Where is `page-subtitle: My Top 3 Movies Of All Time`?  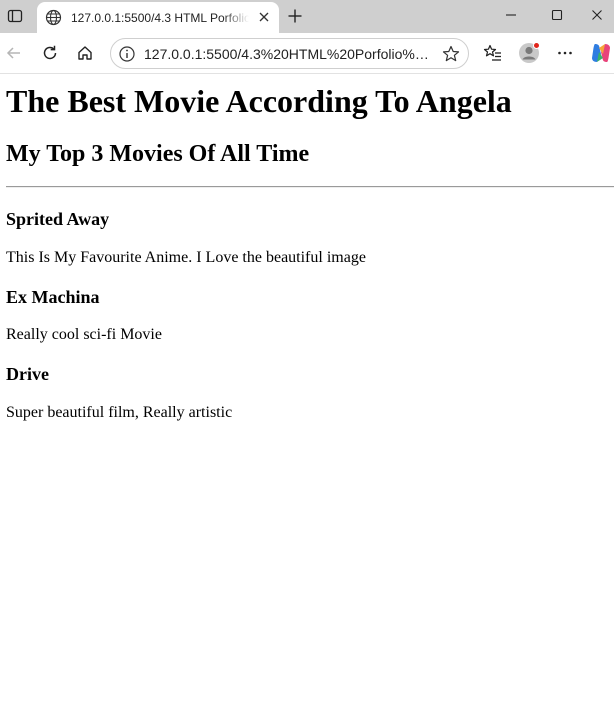
page-subtitle: My Top 3 Movies Of All Time is located at coordinates (158, 154).